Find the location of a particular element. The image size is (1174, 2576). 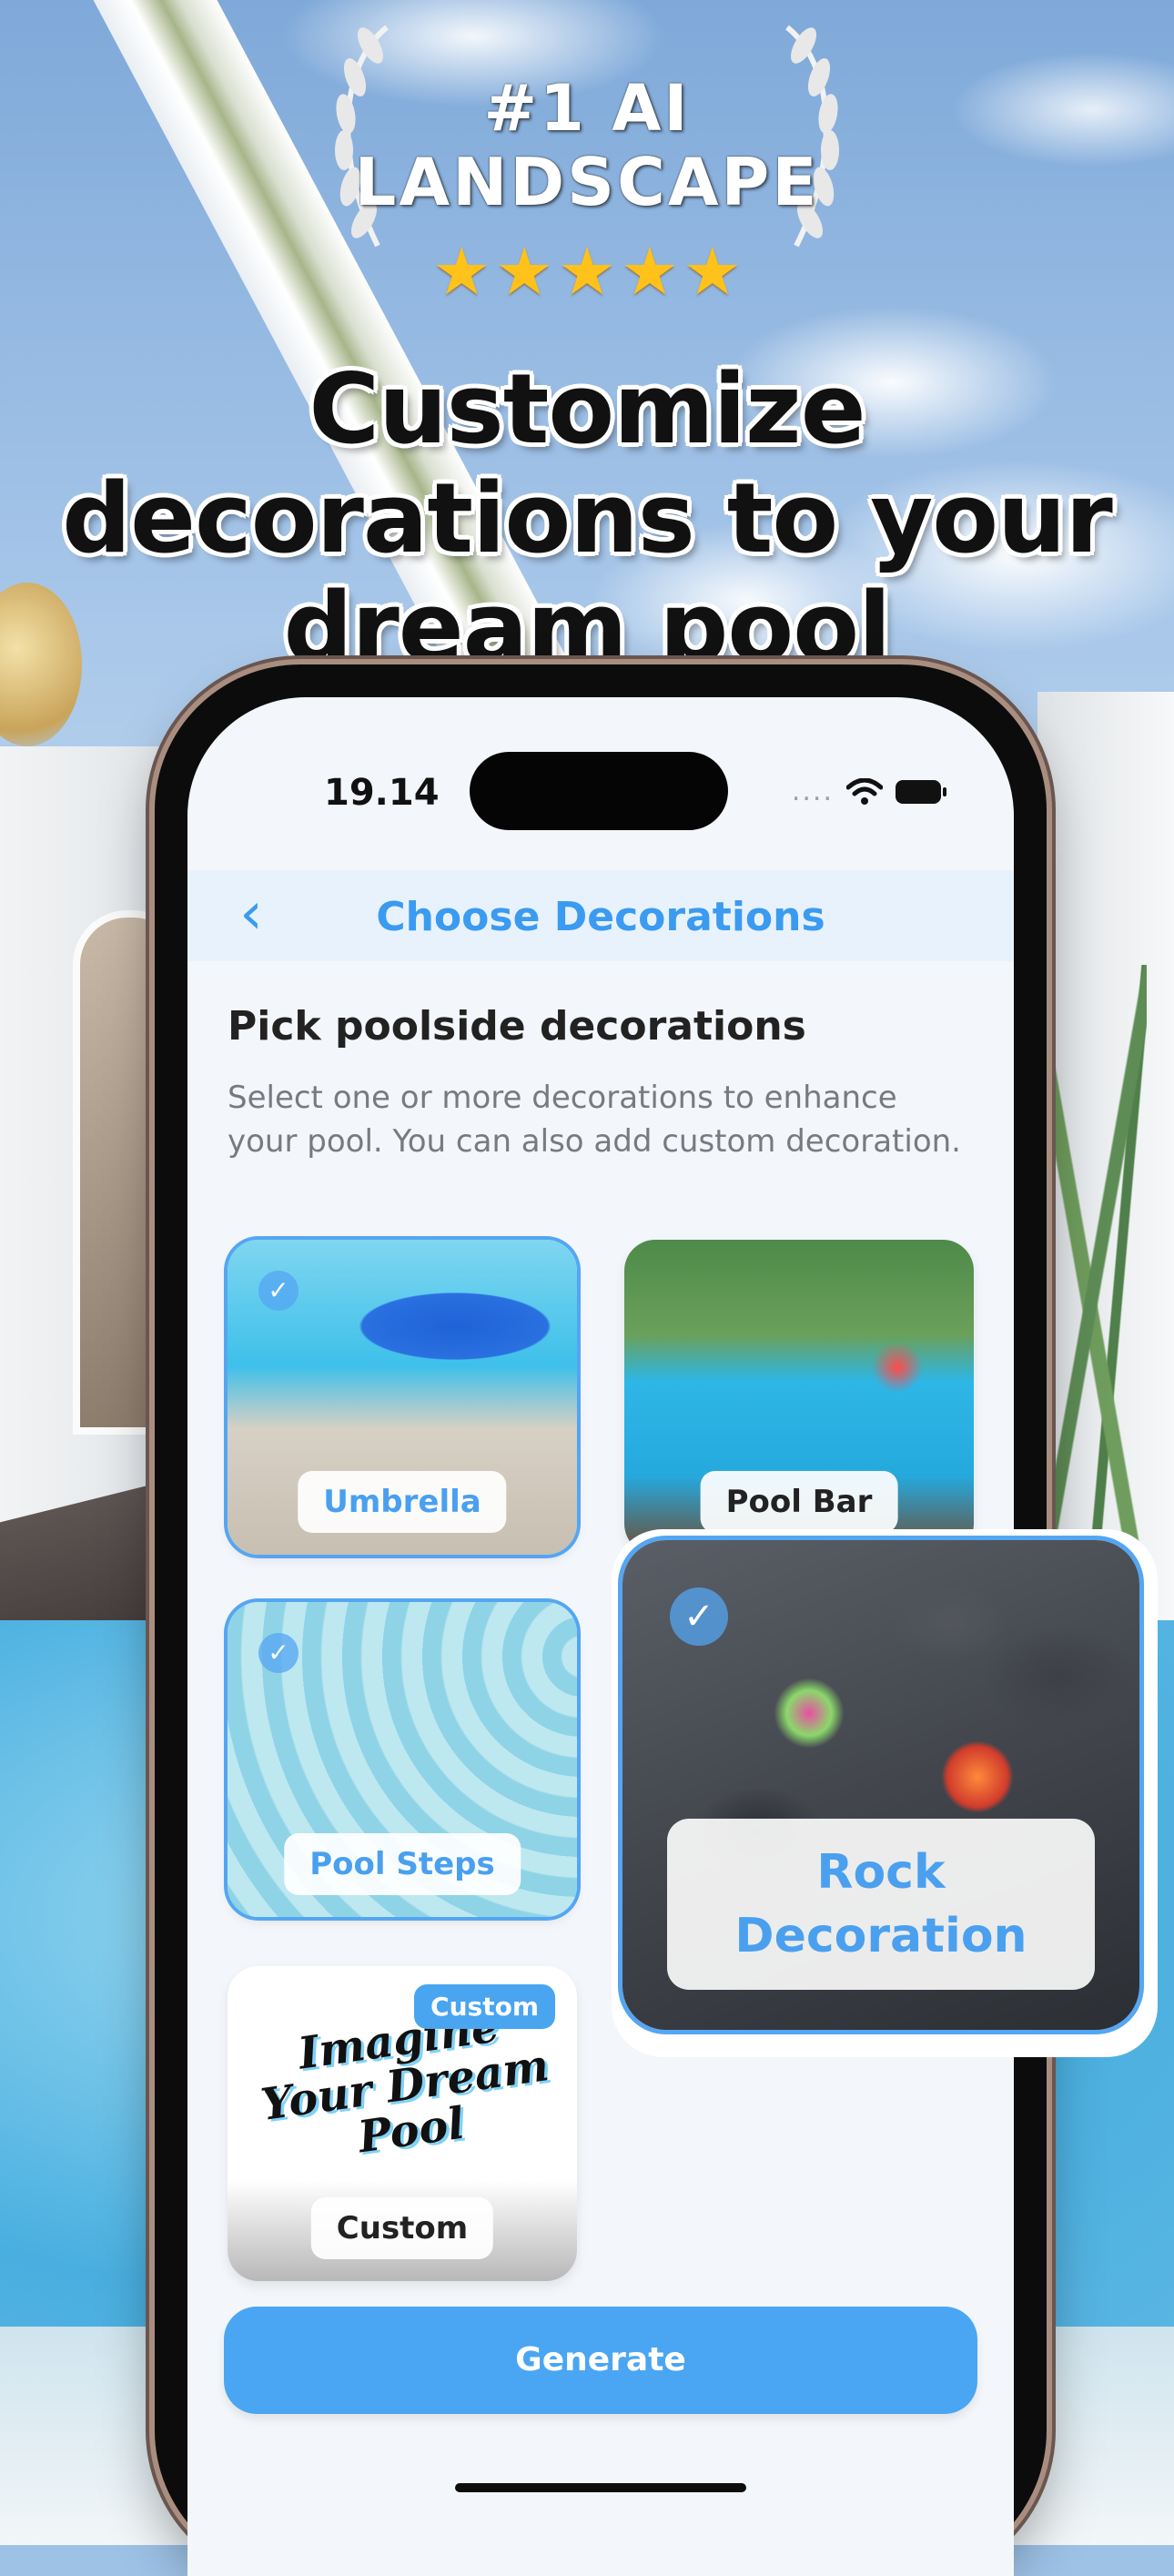

award-badge: #1 AI LANDSCAPE ★ ★ ★ ★ ★ is located at coordinates (587, 154).